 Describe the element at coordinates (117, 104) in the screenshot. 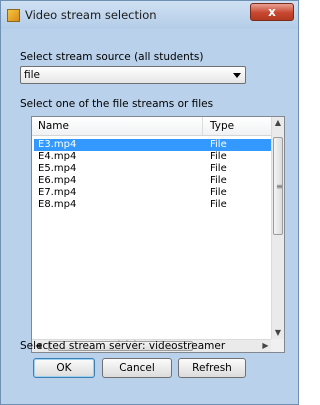

I see `streams-label: Select one of the file streams or files` at that location.